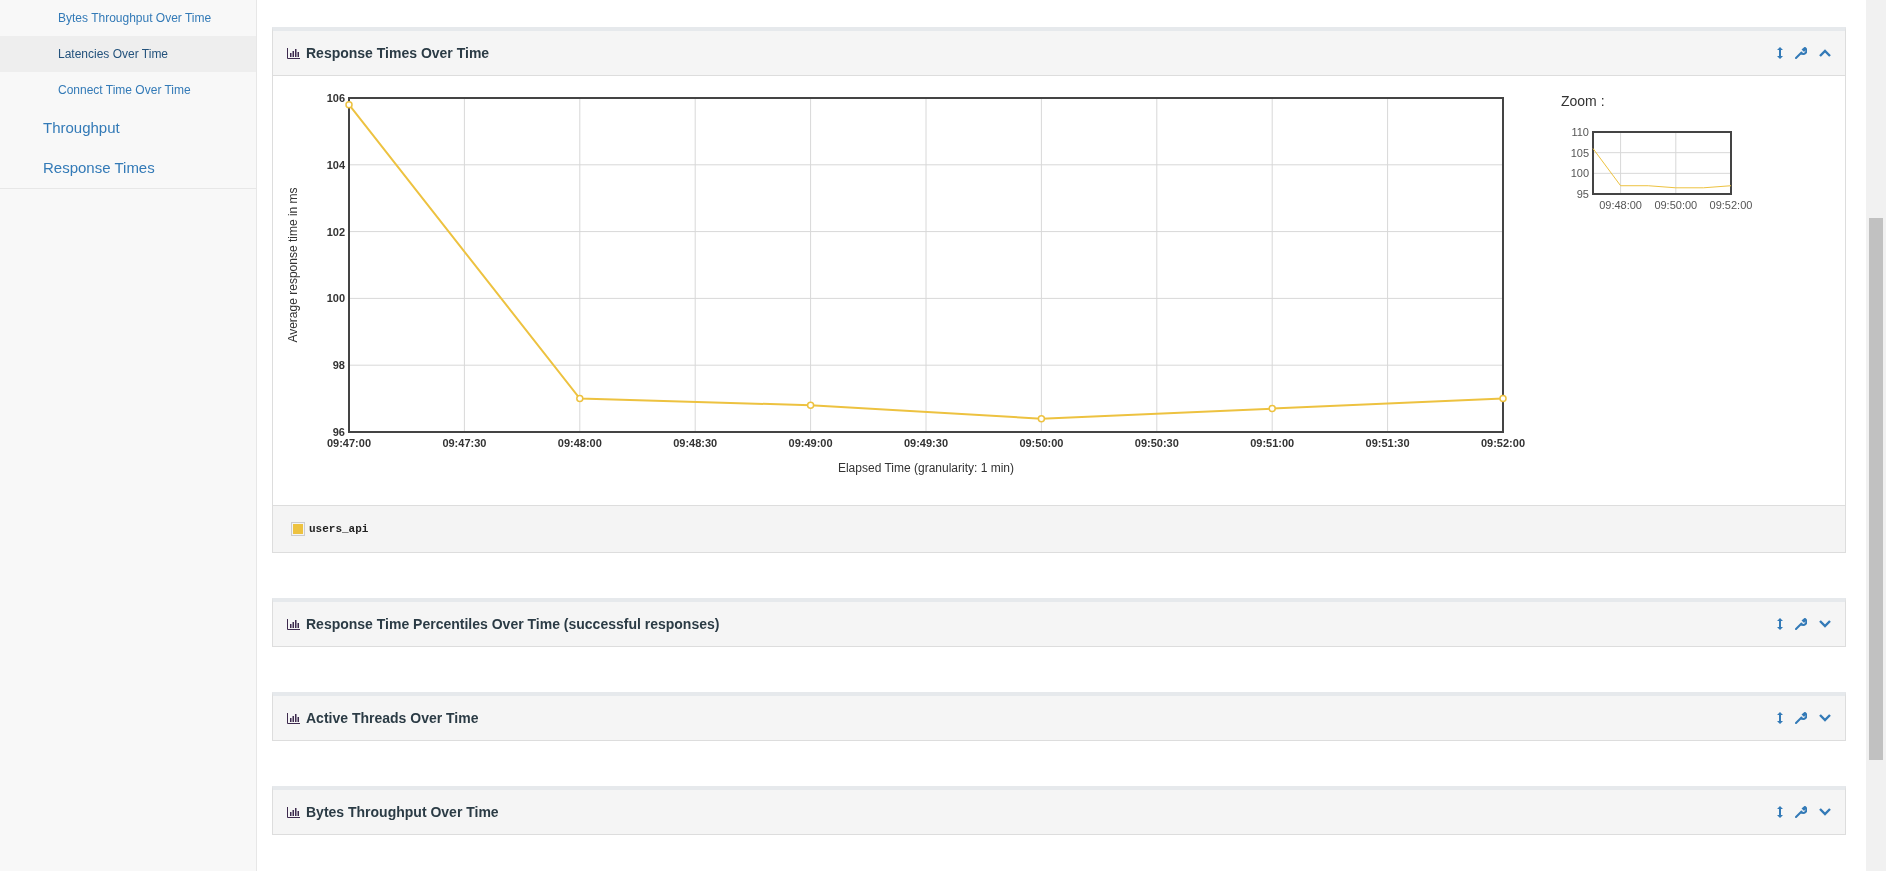 This screenshot has width=1886, height=871. What do you see at coordinates (335, 164) in the screenshot?
I see `y-tick-label: 104` at bounding box center [335, 164].